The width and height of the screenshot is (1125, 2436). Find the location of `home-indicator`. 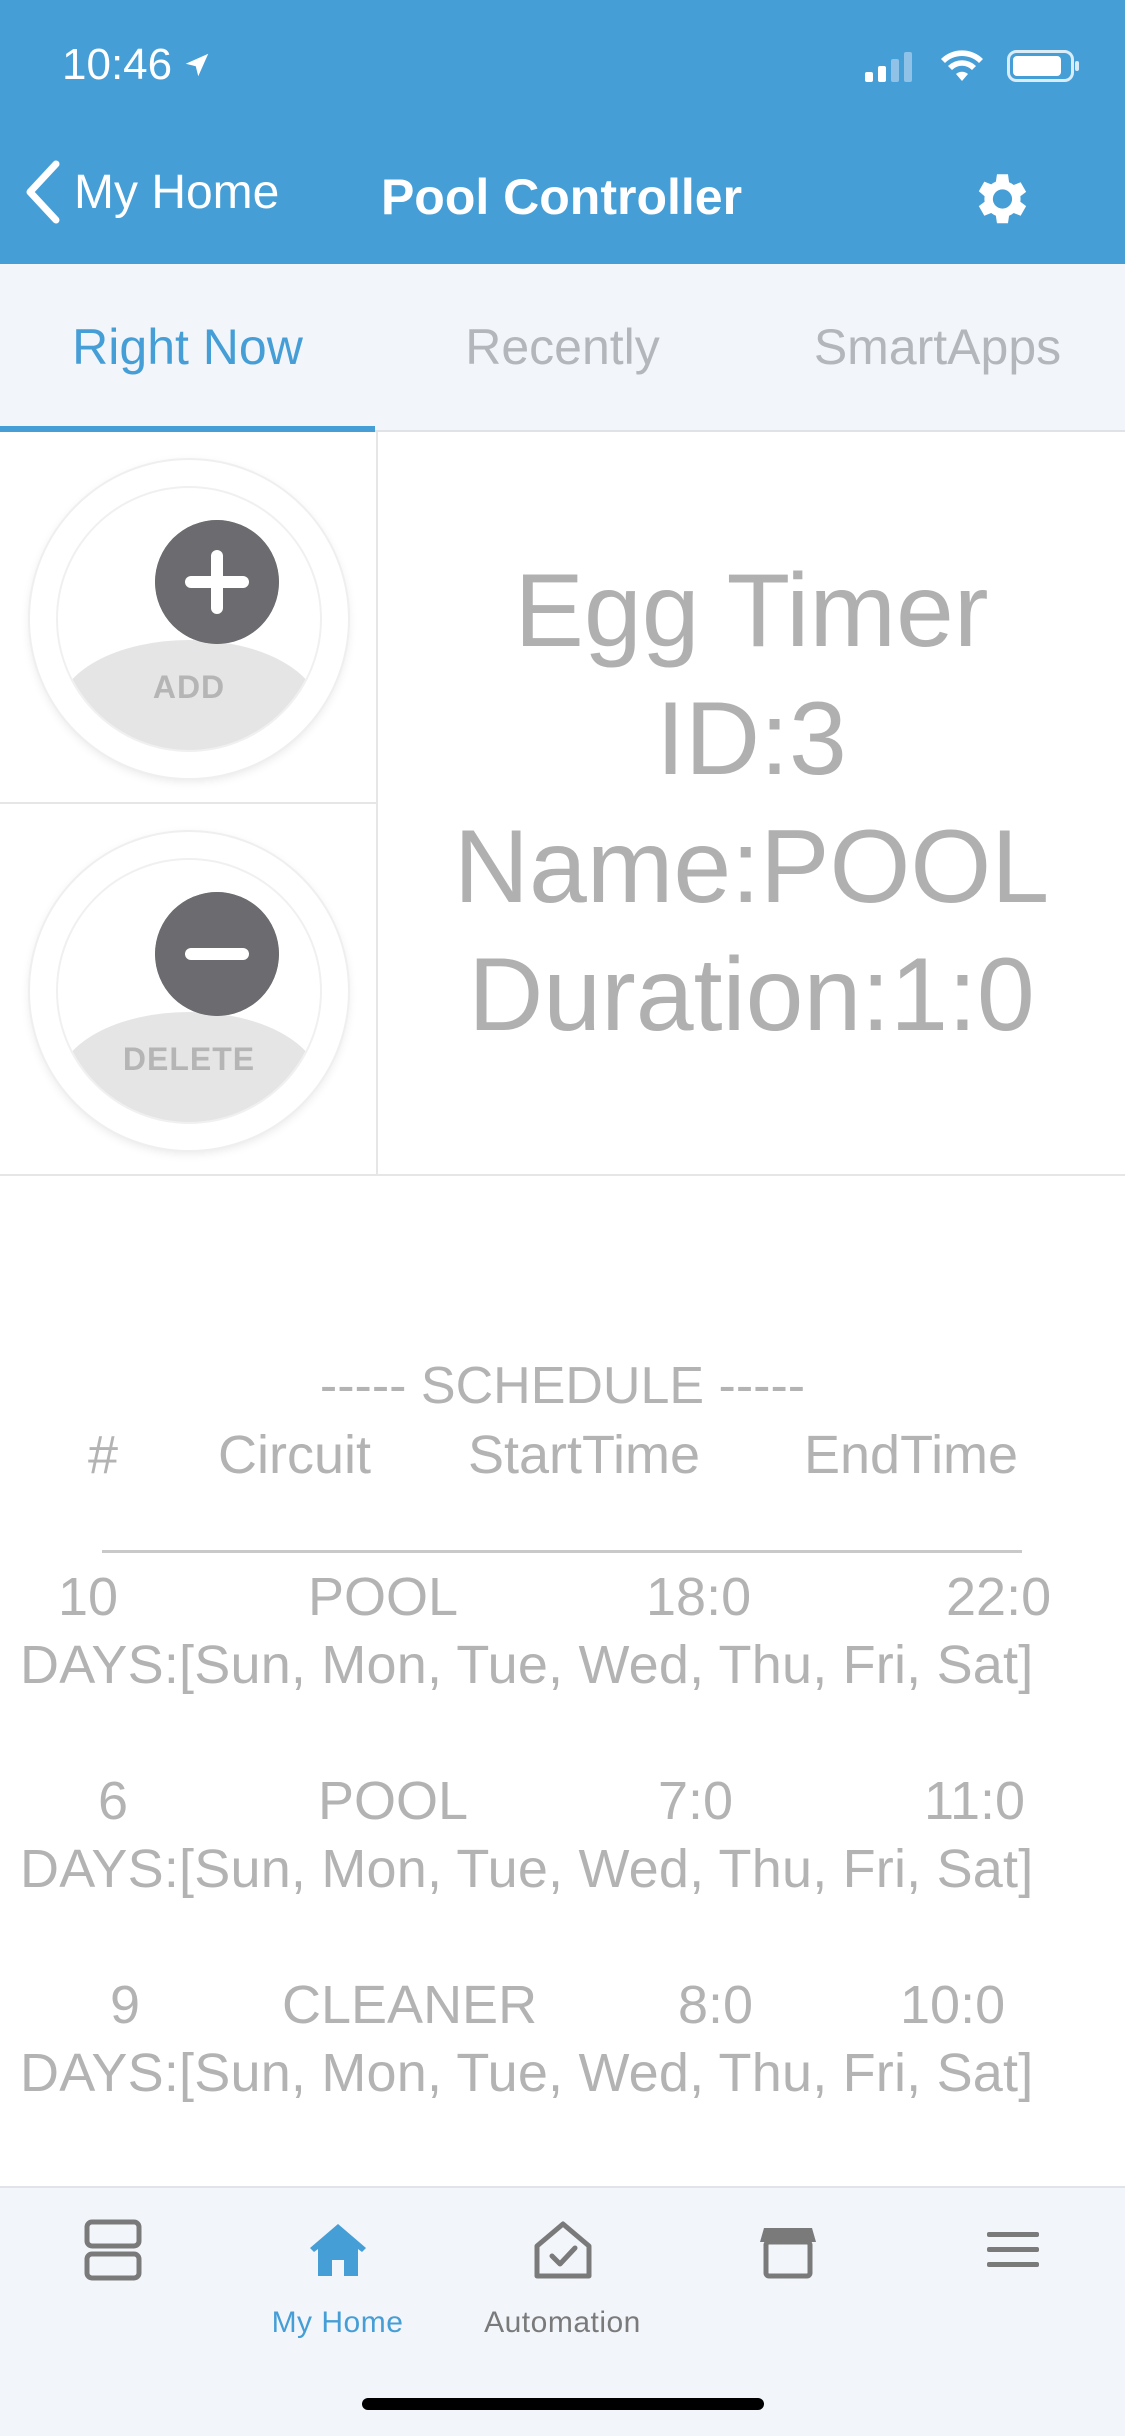

home-indicator is located at coordinates (563, 2404).